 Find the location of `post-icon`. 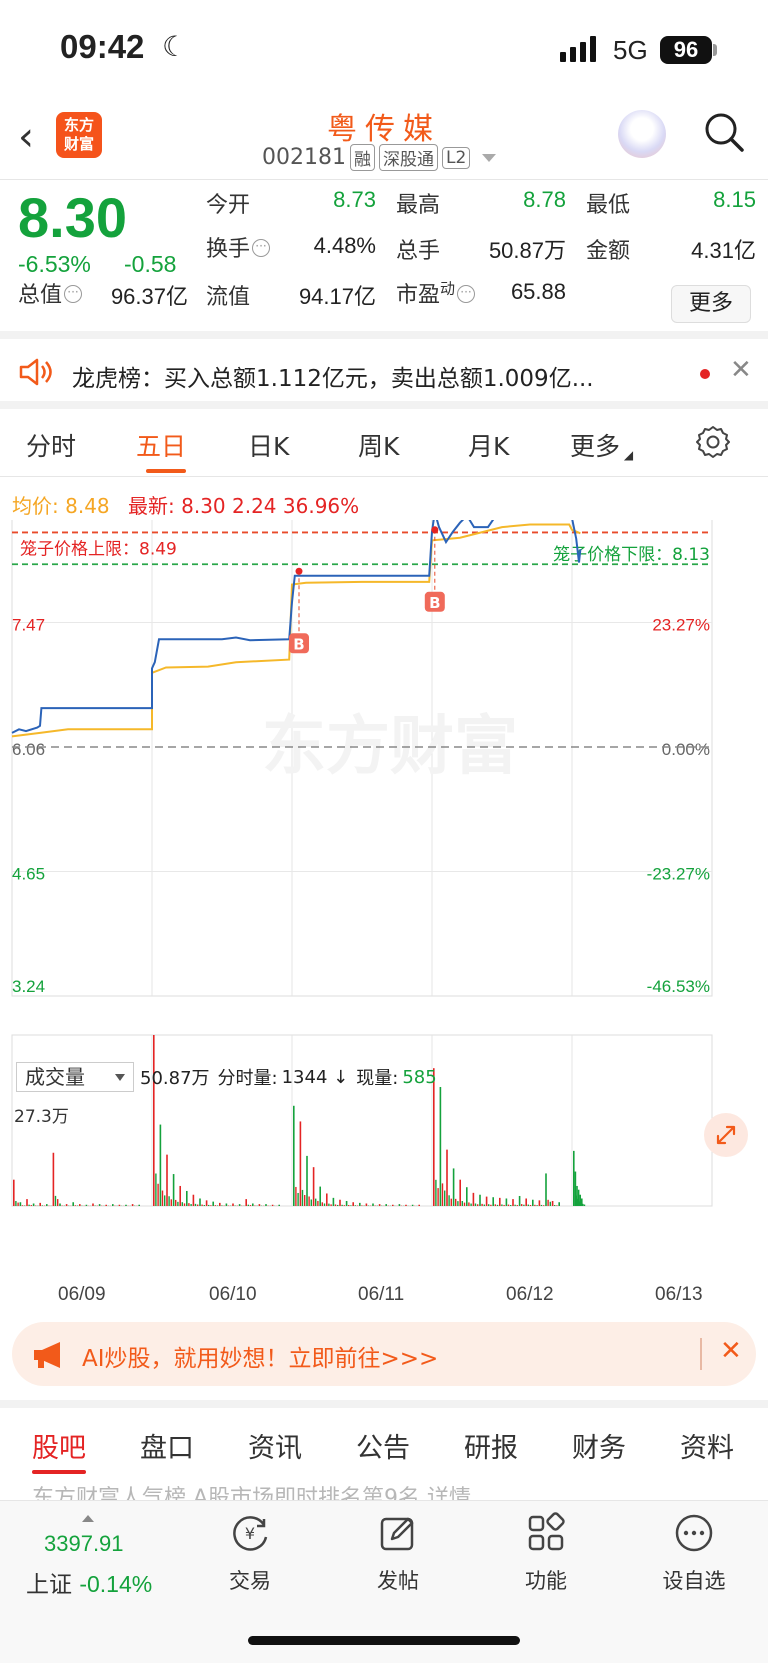

post-icon is located at coordinates (397, 1534).